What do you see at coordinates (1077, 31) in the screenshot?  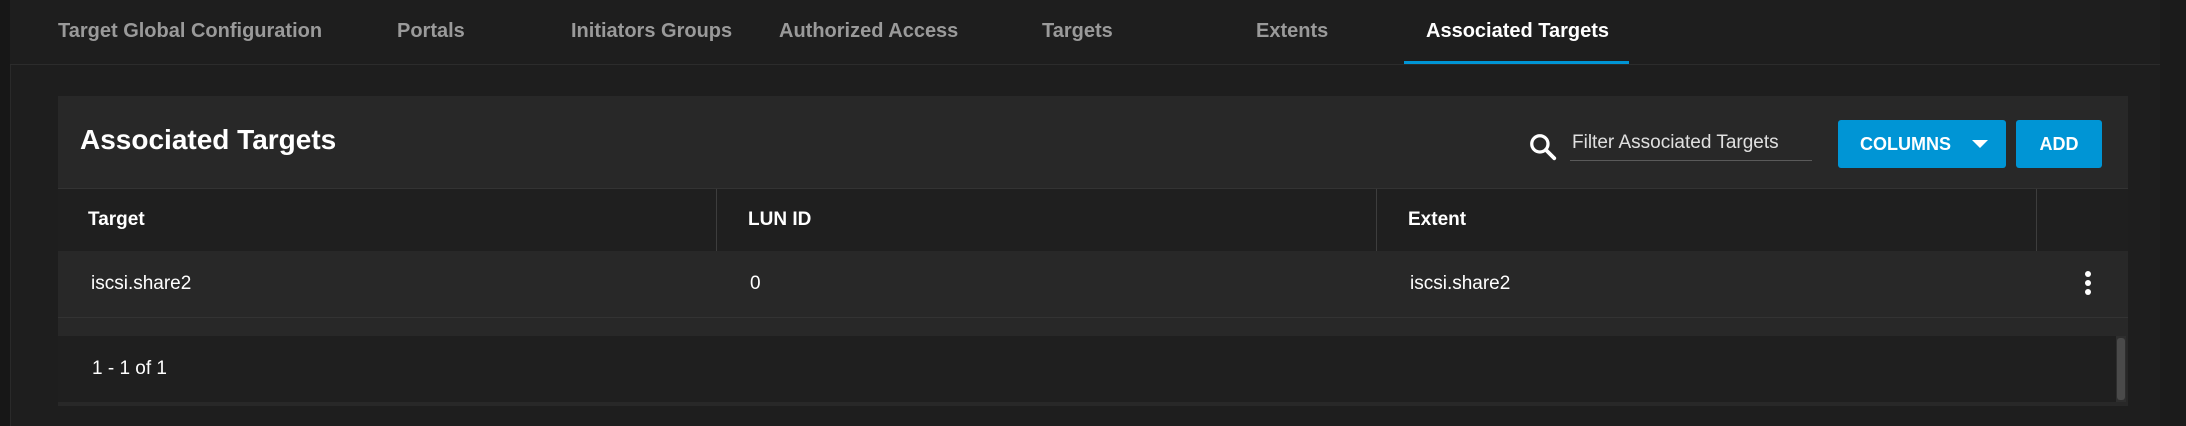 I see `tab-targets: Targets` at bounding box center [1077, 31].